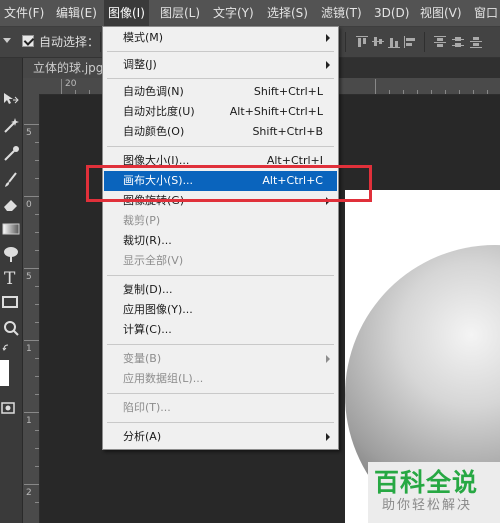  Describe the element at coordinates (11, 229) in the screenshot. I see `gradient-icon` at that location.